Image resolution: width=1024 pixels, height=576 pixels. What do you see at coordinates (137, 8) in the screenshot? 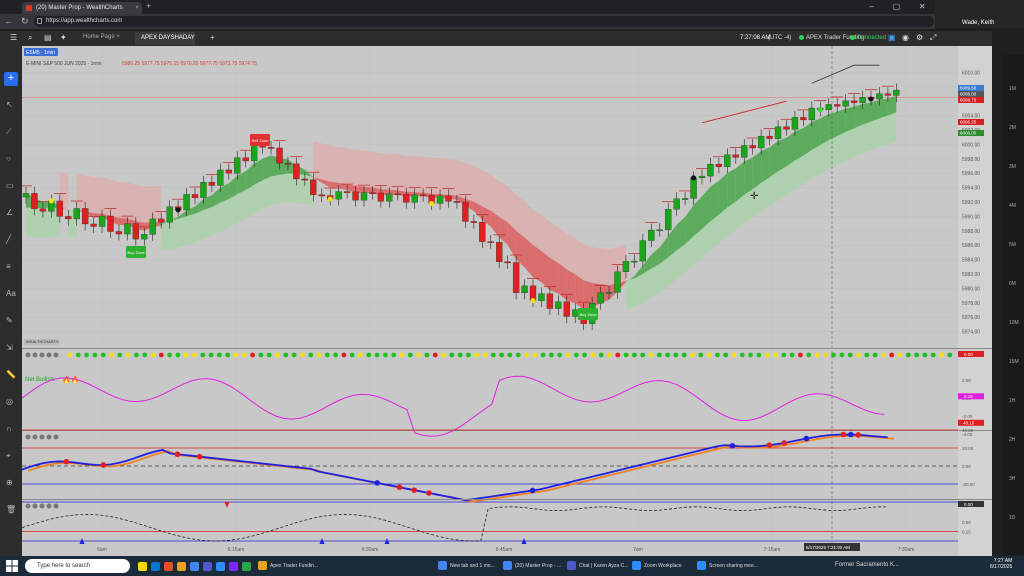
I see `close-icon: ×` at bounding box center [137, 8].